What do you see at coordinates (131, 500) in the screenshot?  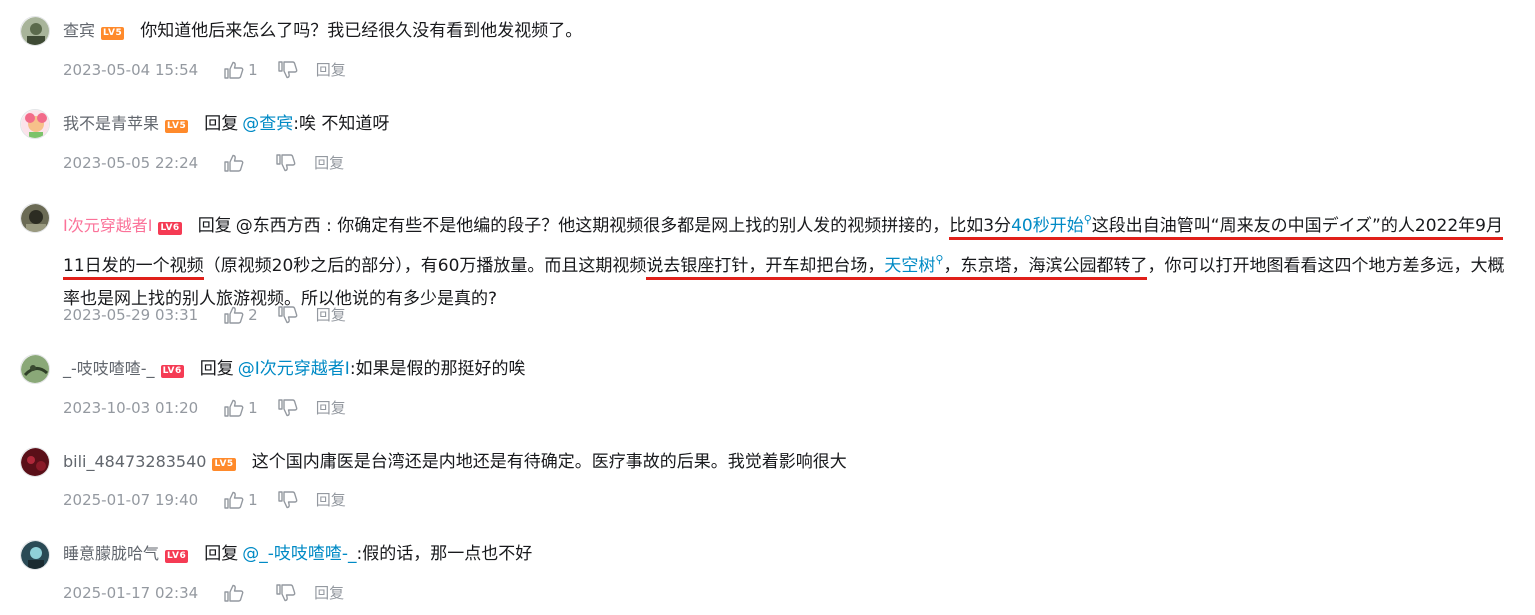 I see `timestamp: 2025-01-07 19:40` at bounding box center [131, 500].